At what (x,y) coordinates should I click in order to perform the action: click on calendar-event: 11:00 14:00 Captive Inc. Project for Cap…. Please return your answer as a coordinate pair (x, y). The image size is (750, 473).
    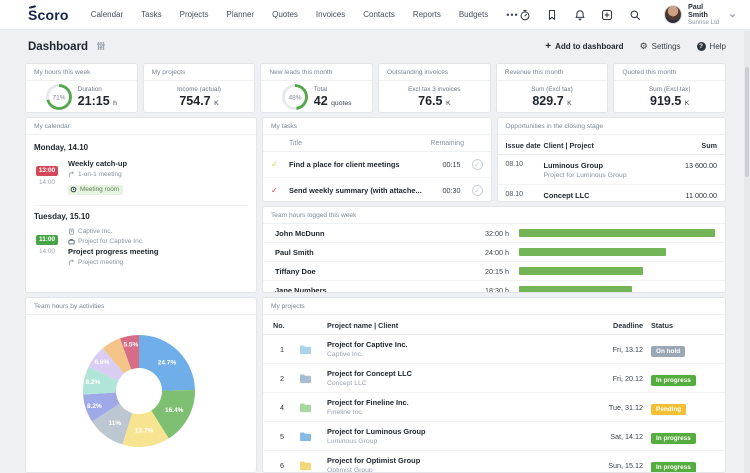
    Looking at the image, I should click on (141, 250).